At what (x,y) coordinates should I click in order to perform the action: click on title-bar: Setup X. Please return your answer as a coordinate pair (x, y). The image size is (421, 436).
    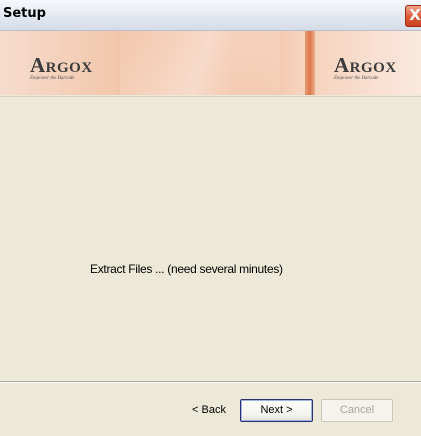
    Looking at the image, I should click on (210, 15).